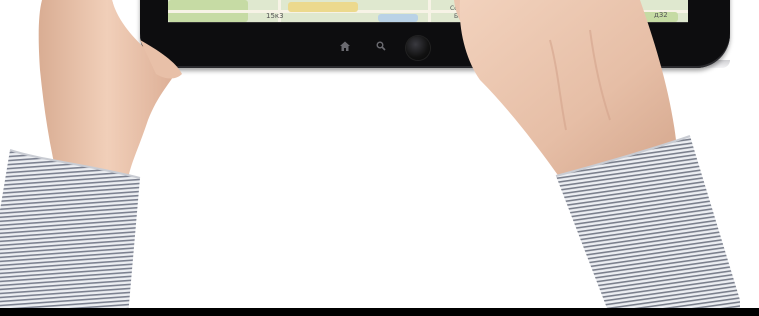 The height and width of the screenshot is (316, 759). I want to click on bottom-black-bar, so click(379, 312).